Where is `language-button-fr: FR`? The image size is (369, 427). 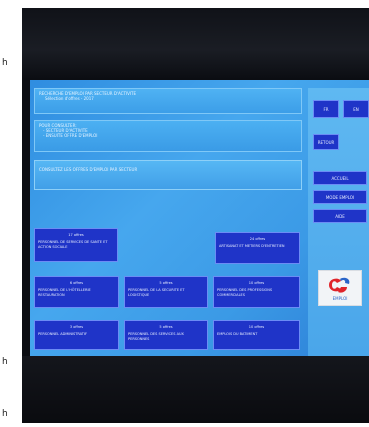 language-button-fr: FR is located at coordinates (326, 109).